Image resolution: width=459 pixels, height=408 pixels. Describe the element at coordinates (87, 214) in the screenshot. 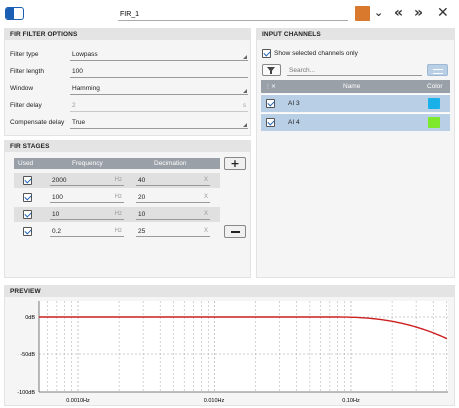

I see `stage-frequency-input: 10 Hz` at that location.